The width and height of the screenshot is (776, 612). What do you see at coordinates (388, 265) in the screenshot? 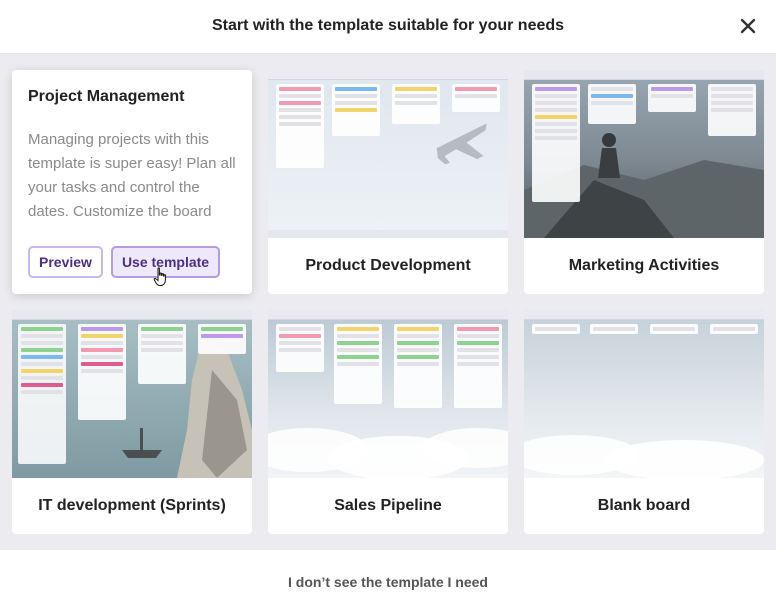
I see `template-name: Product Development` at bounding box center [388, 265].